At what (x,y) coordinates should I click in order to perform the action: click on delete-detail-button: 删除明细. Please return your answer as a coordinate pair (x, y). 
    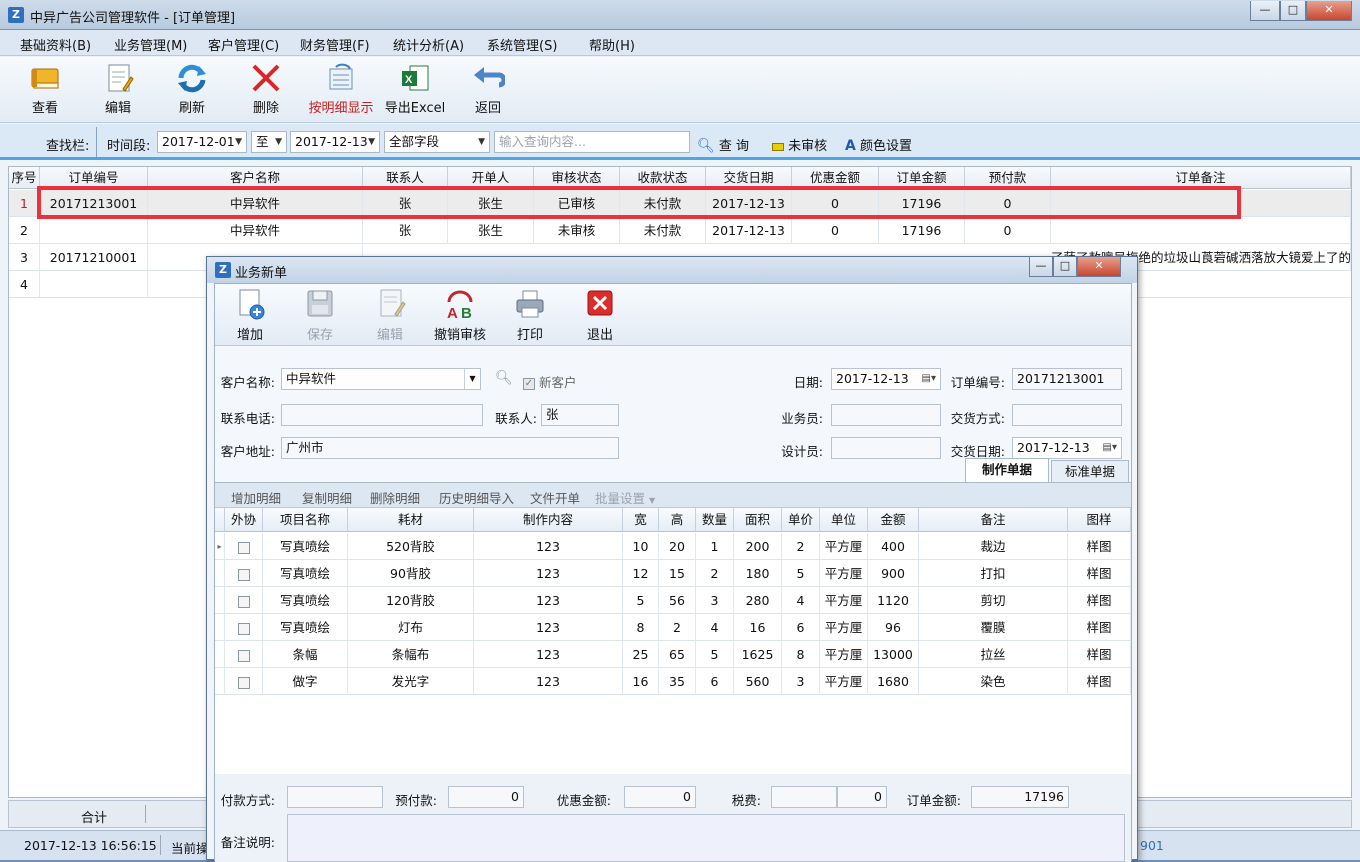
    Looking at the image, I should click on (395, 497).